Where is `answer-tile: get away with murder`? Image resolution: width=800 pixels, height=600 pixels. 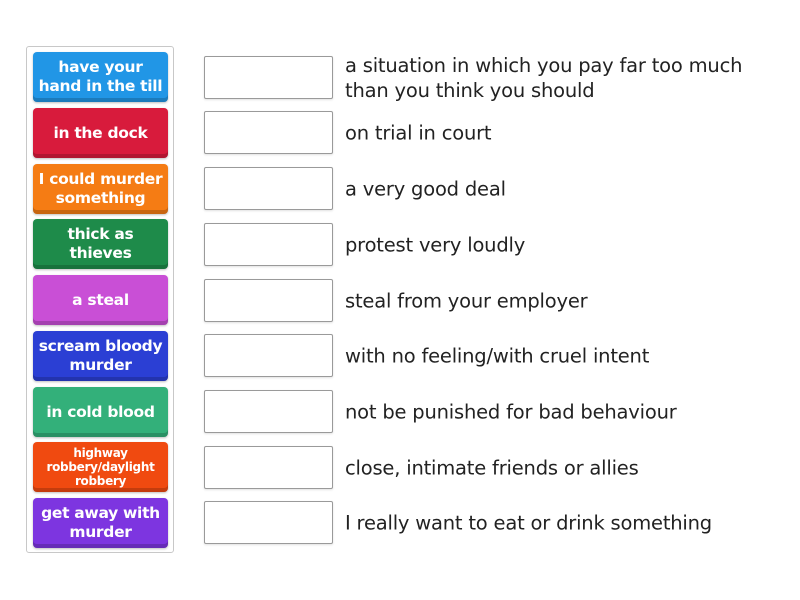 answer-tile: get away with murder is located at coordinates (100, 523).